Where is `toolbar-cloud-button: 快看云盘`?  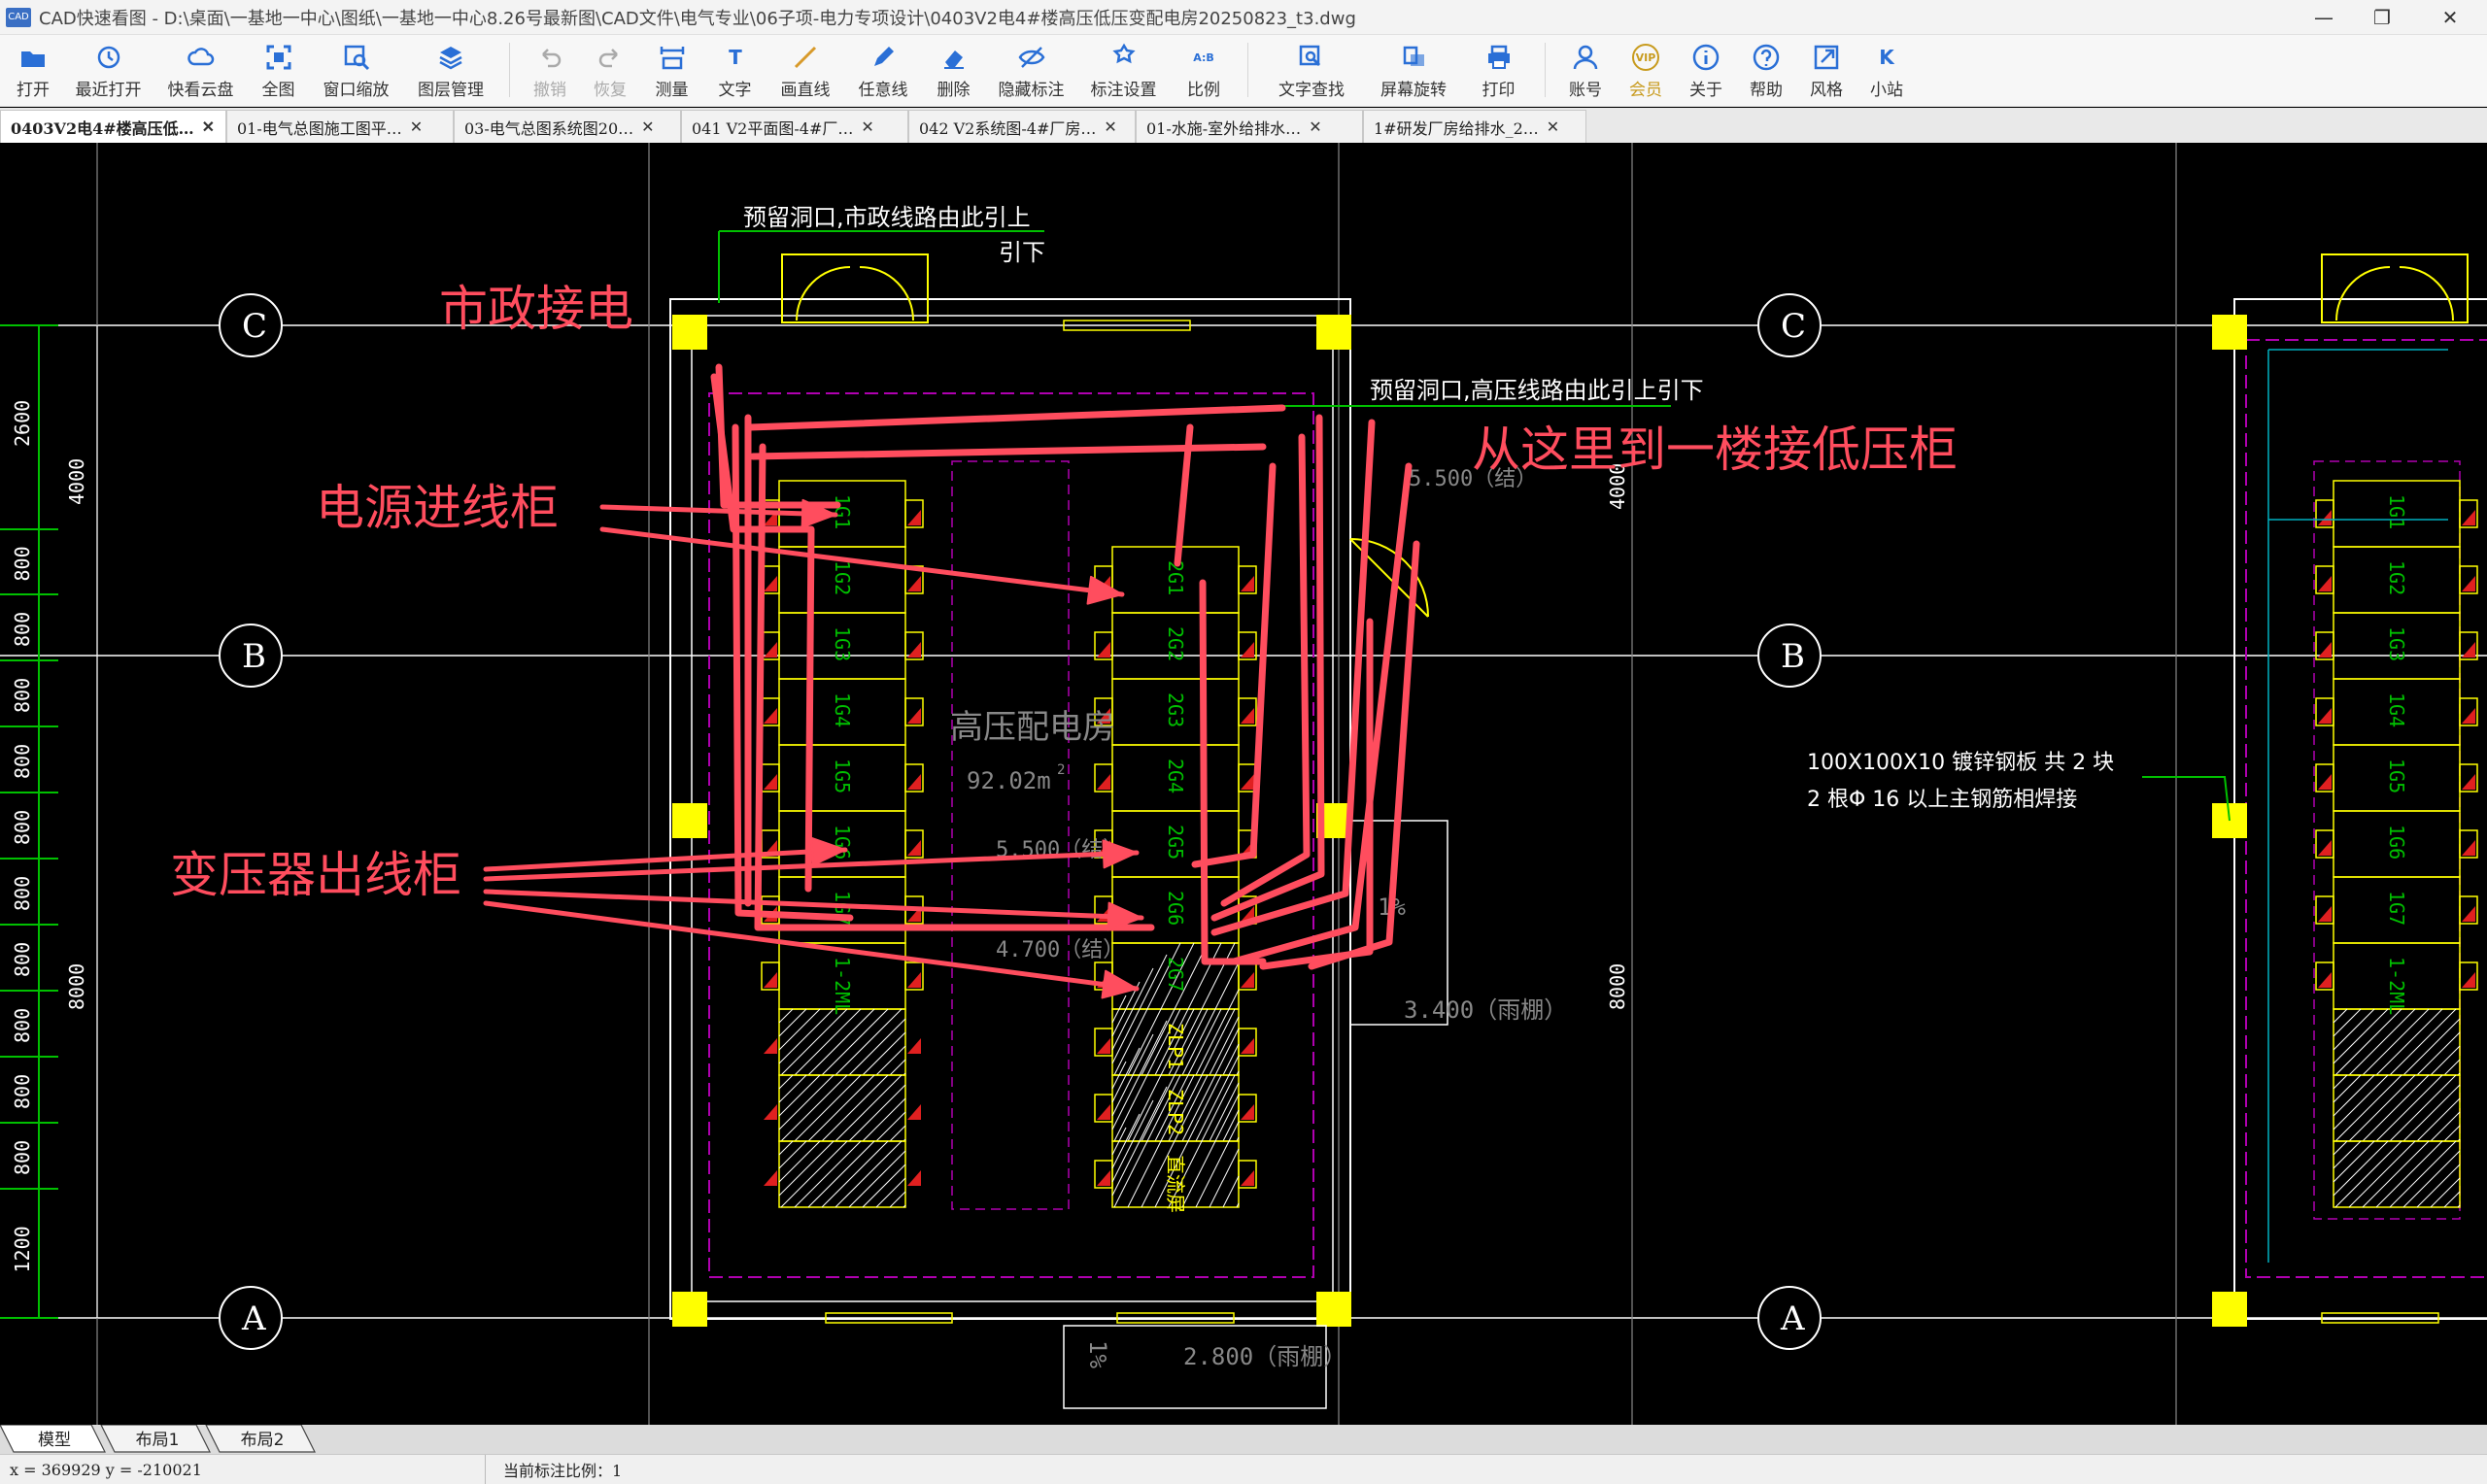
toolbar-cloud-button: 快看云盘 is located at coordinates (200, 71).